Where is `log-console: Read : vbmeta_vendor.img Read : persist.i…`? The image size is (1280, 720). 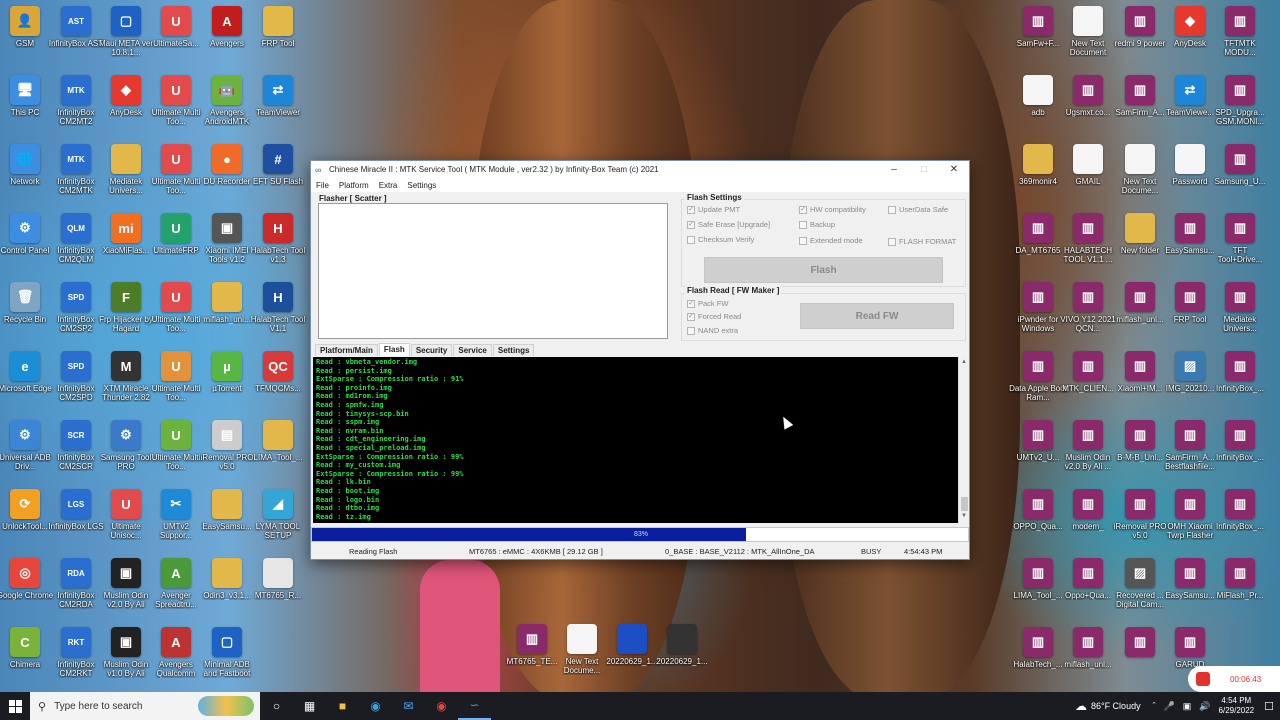 log-console: Read : vbmeta_vendor.img Read : persist.i… is located at coordinates (635, 440).